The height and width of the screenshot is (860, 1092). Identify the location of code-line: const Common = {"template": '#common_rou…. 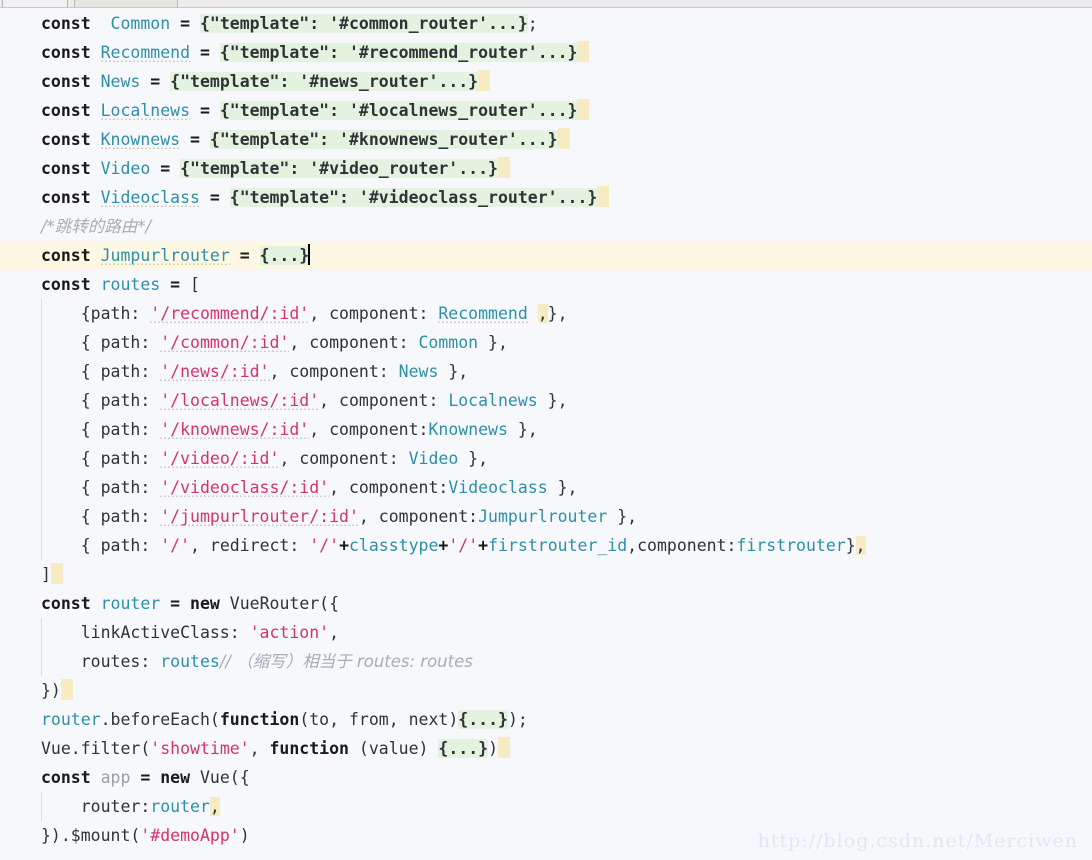
(546, 23).